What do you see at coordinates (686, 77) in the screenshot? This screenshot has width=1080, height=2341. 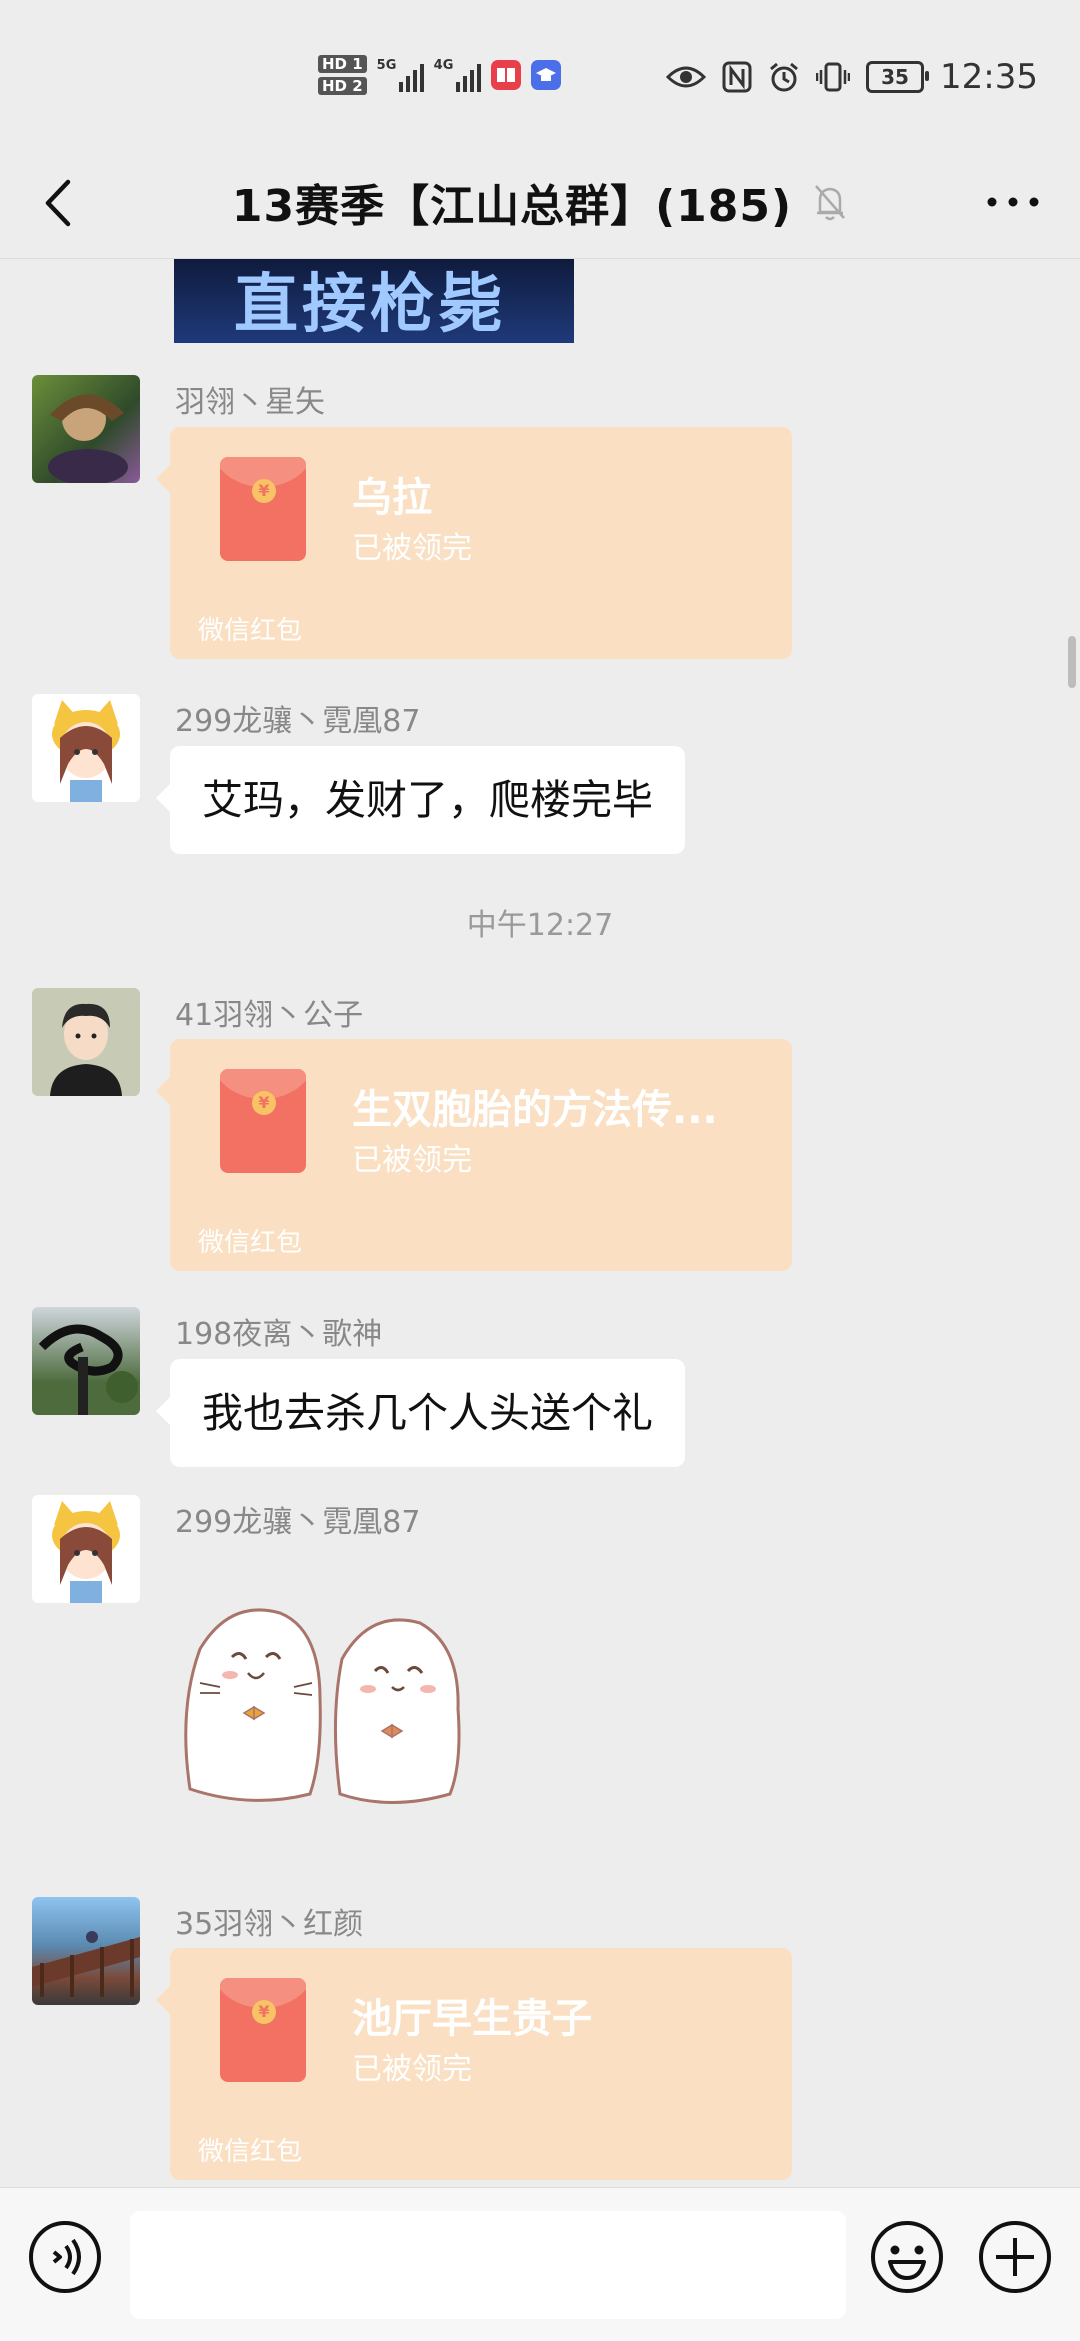 I see `eye-icon` at bounding box center [686, 77].